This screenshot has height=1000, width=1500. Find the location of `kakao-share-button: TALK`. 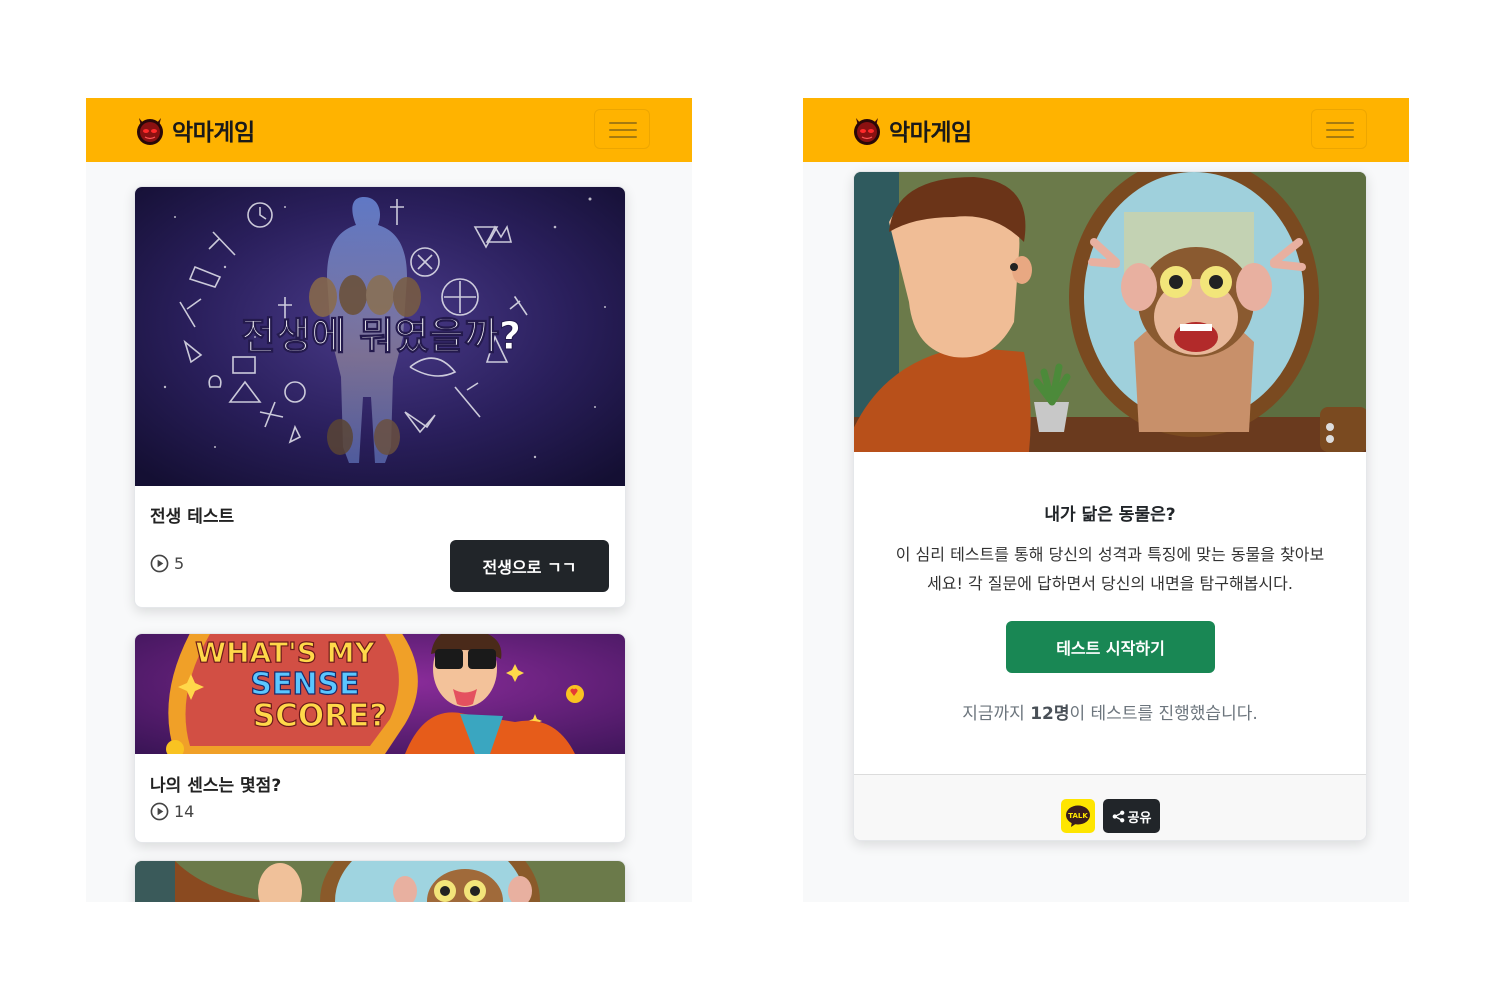

kakao-share-button: TALK is located at coordinates (1078, 816).